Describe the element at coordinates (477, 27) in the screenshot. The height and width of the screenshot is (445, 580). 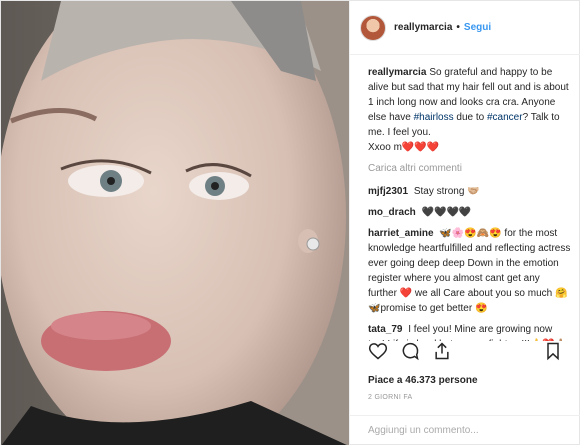
I see `follow-button: Segui` at that location.